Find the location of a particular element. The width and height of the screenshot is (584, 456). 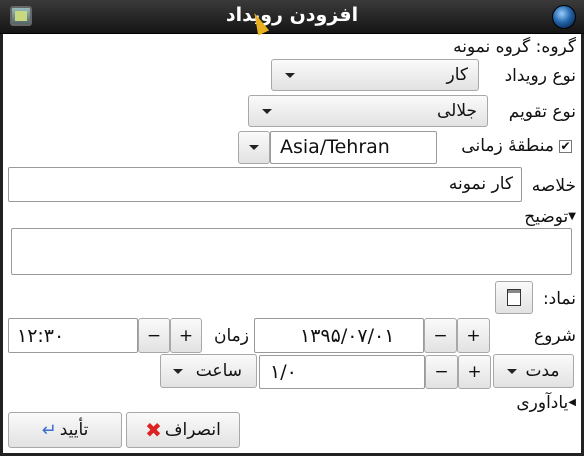

description-expander: ▼توضیح is located at coordinates (550, 217).